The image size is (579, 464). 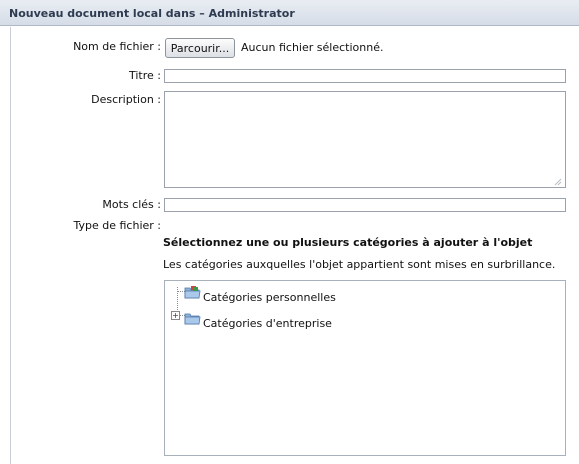 I want to click on file-name-label: Nom de fichier :, so click(x=117, y=46).